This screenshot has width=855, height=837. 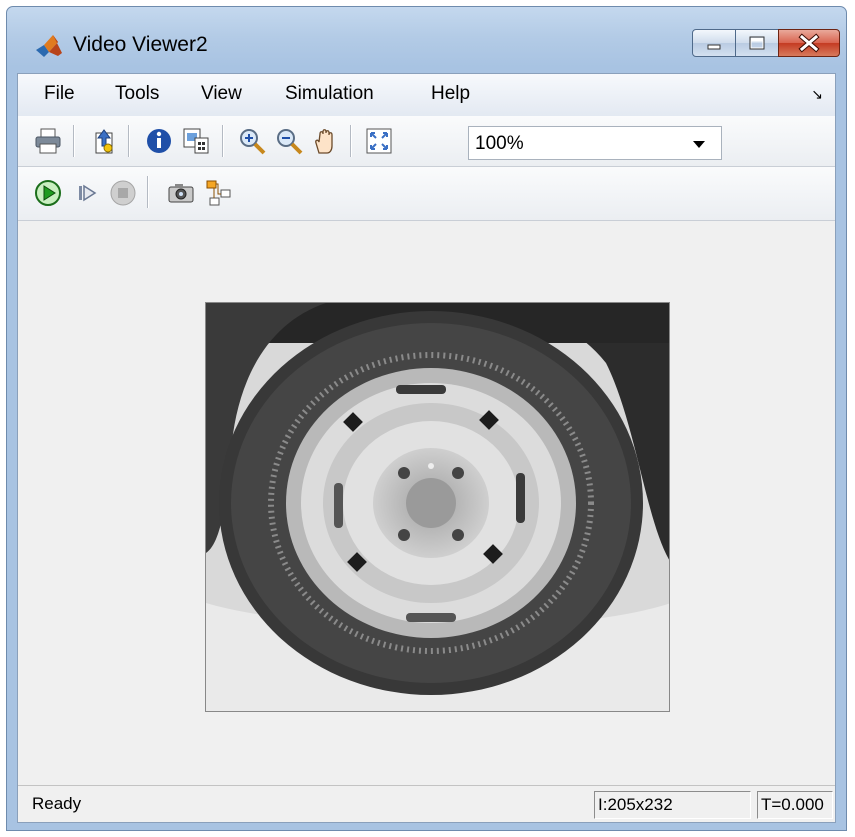 What do you see at coordinates (795, 805) in the screenshot?
I see `time-readout: T=0.000` at bounding box center [795, 805].